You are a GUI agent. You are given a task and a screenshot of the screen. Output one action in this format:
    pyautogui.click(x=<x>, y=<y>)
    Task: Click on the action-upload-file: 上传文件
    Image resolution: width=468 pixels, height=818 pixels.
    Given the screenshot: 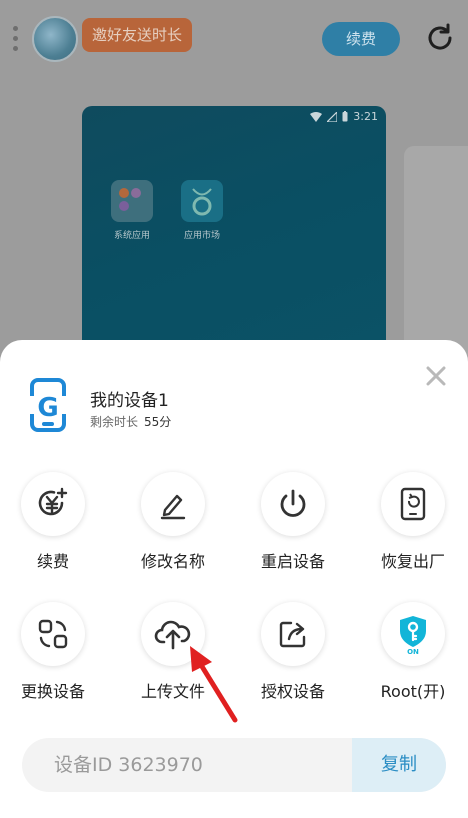 What is the action you would take?
    pyautogui.click(x=173, y=652)
    